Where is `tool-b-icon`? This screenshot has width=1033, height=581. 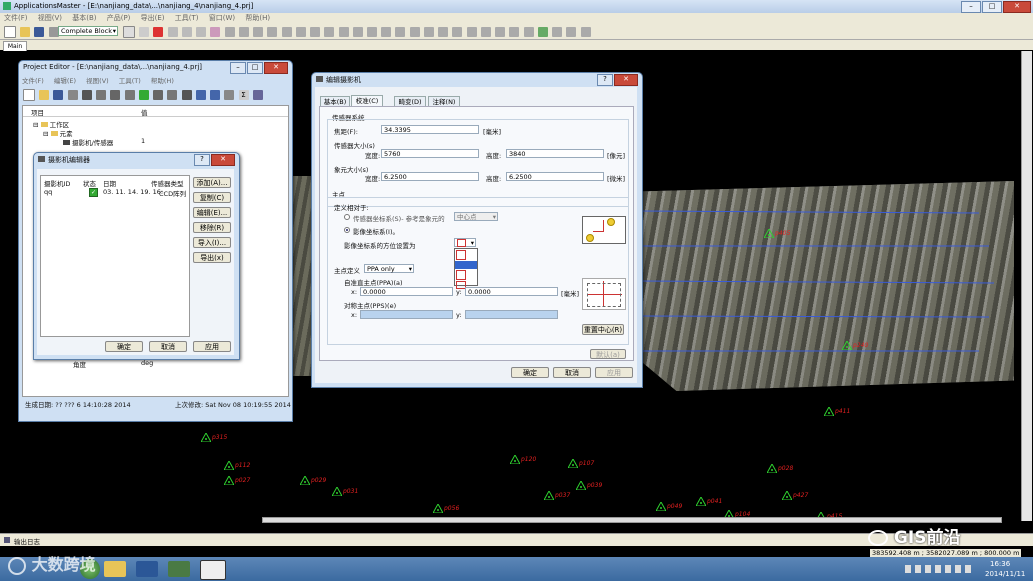 tool-b-icon is located at coordinates (186, 32).